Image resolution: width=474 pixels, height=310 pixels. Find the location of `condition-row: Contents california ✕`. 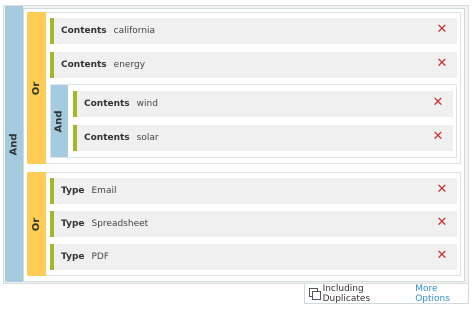

condition-row: Contents california ✕ is located at coordinates (253, 31).